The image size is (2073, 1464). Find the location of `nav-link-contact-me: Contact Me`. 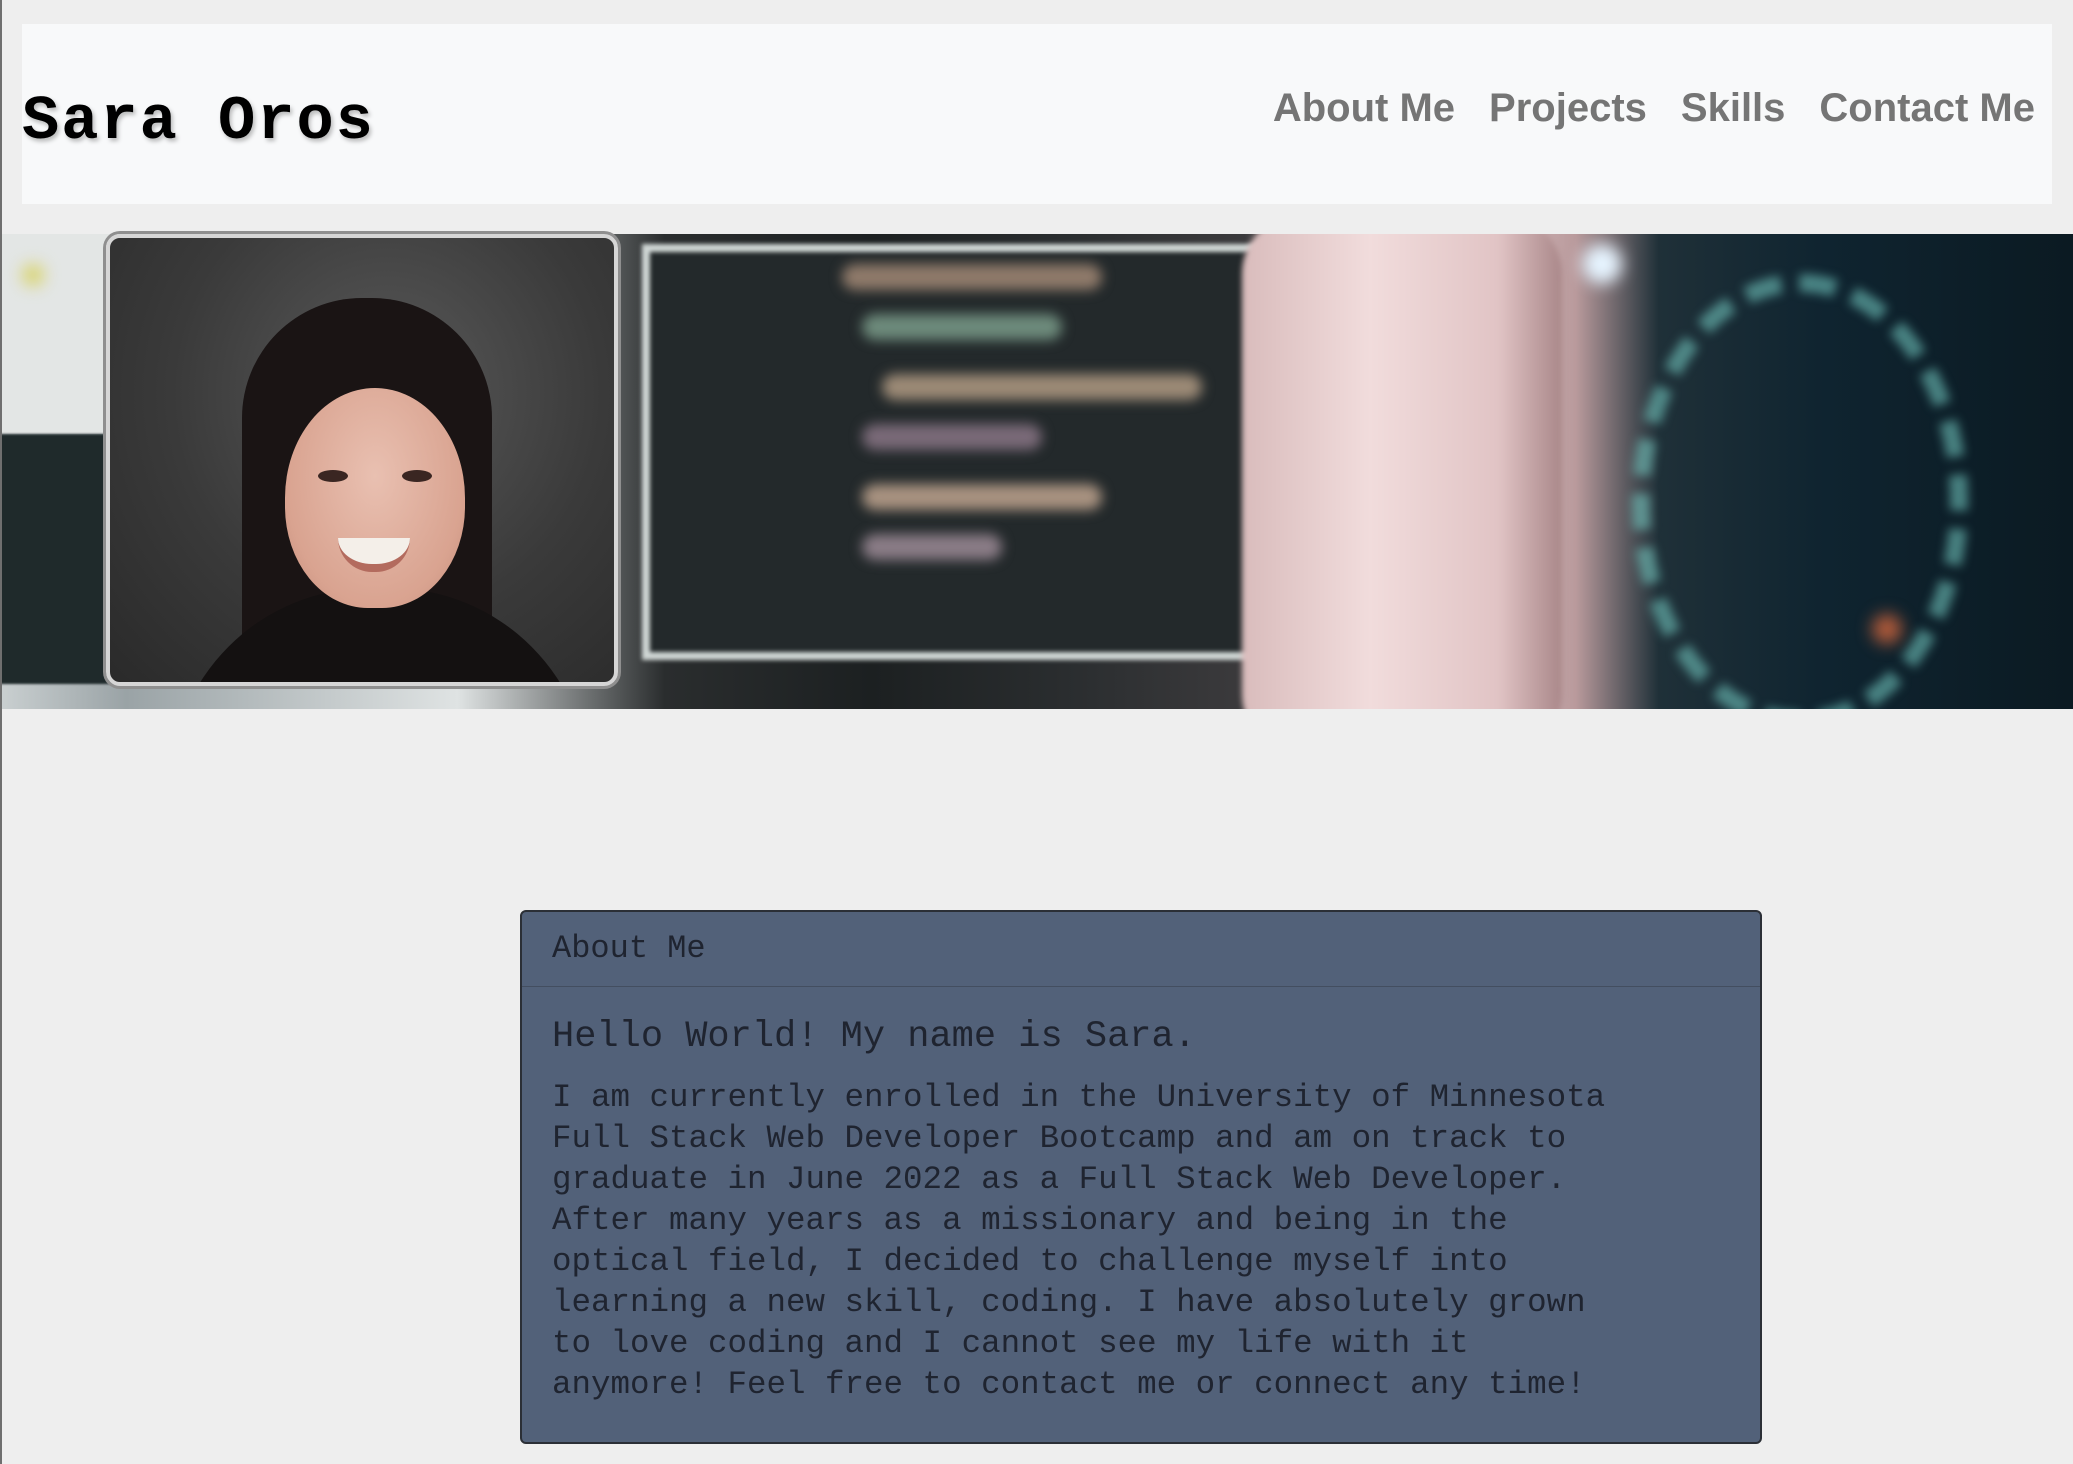

nav-link-contact-me: Contact Me is located at coordinates (1927, 108).